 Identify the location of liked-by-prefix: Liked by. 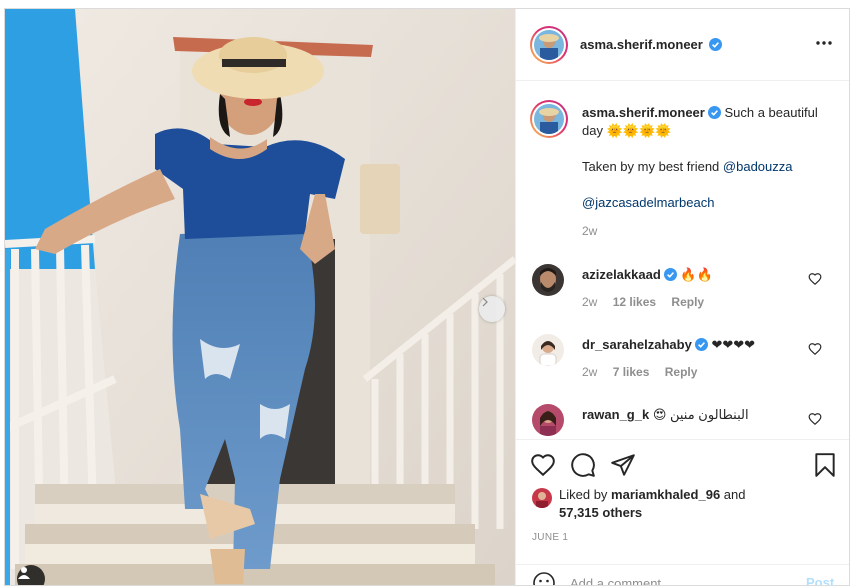
(583, 494).